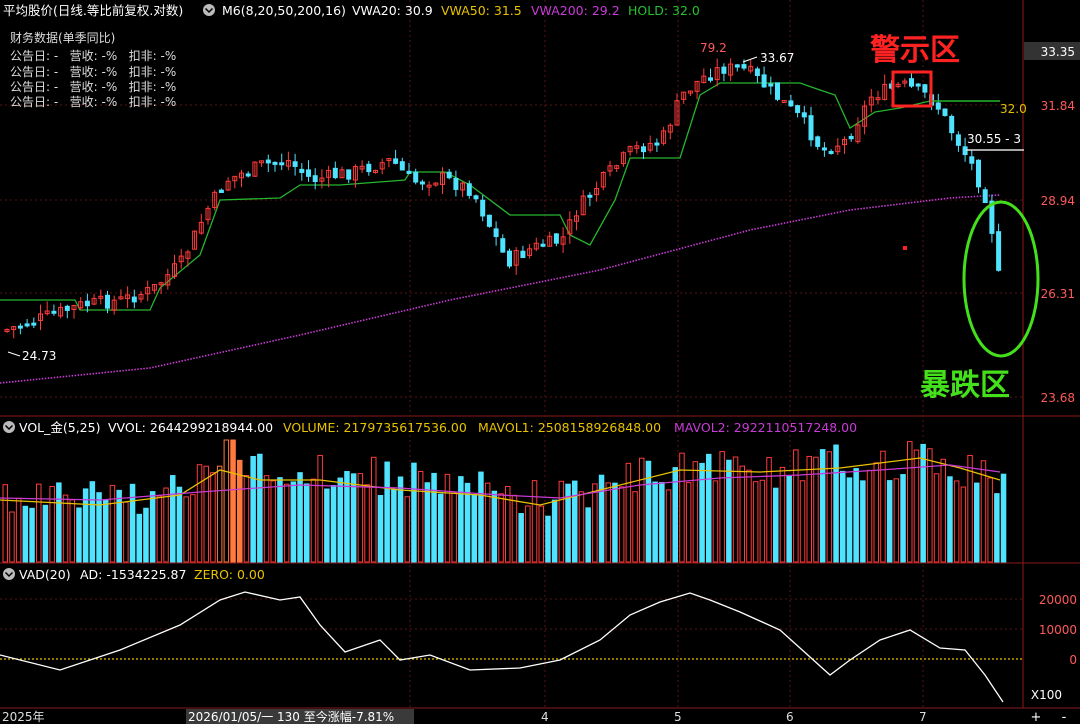 The height and width of the screenshot is (724, 1080). I want to click on zoom-out-button: -, so click(1064, 717).